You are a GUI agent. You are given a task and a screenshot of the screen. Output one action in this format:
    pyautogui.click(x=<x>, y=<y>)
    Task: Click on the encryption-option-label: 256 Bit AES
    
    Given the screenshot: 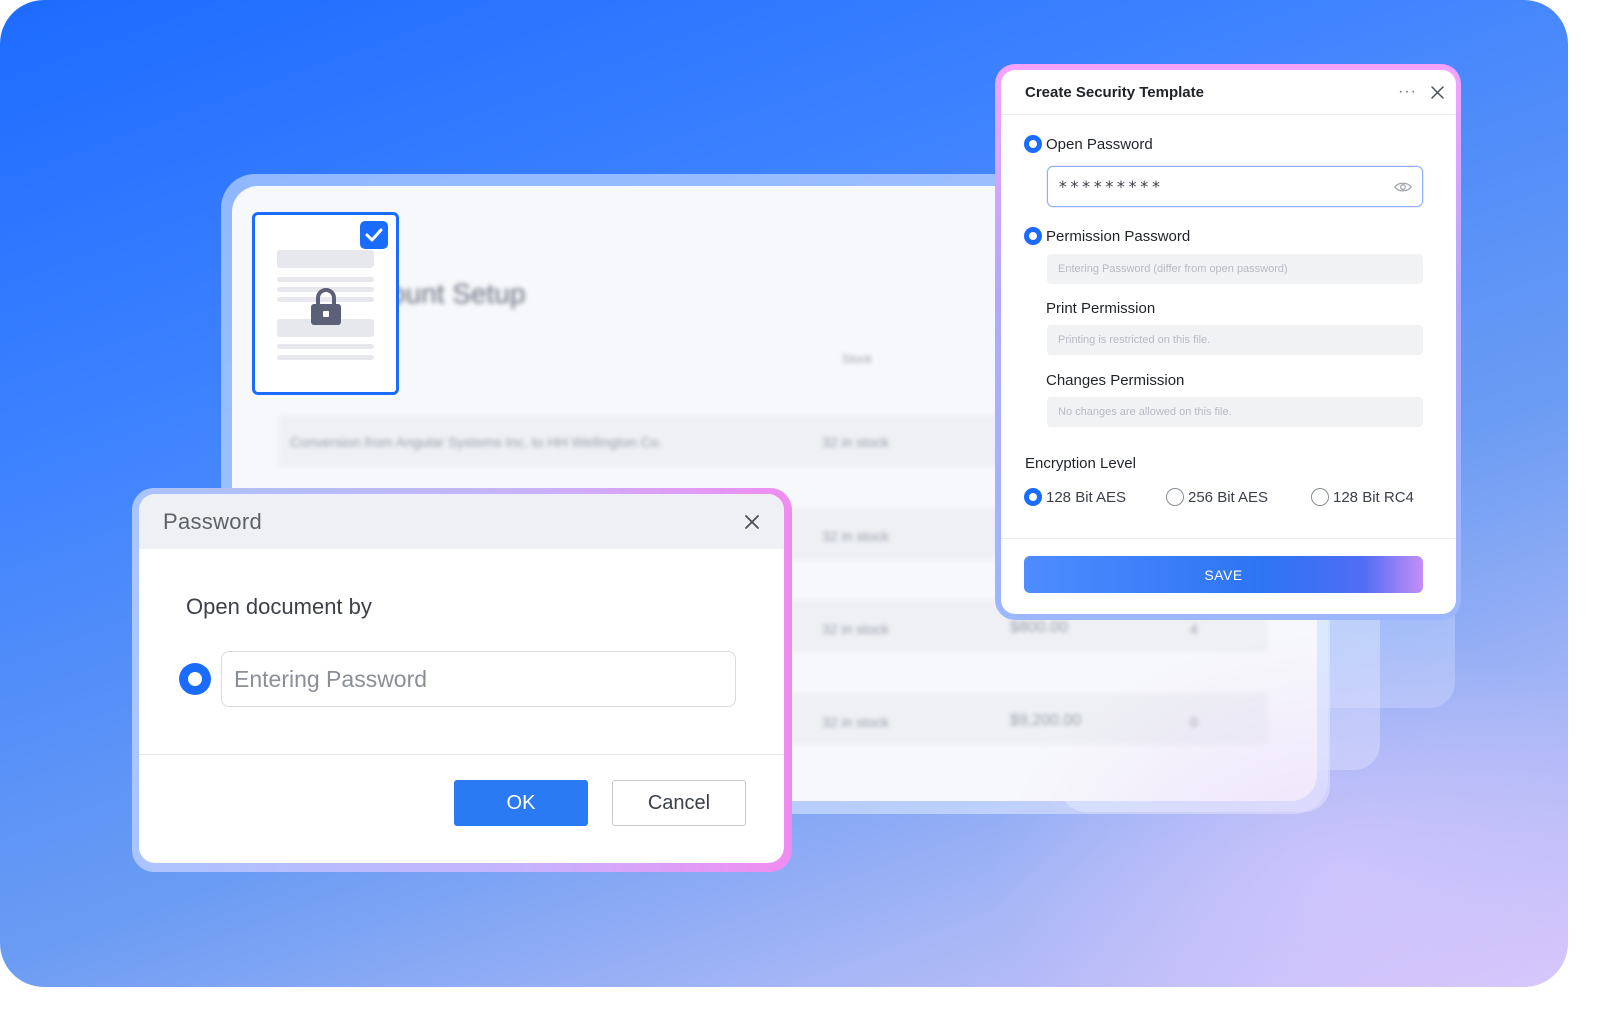 What is the action you would take?
    pyautogui.click(x=1228, y=497)
    